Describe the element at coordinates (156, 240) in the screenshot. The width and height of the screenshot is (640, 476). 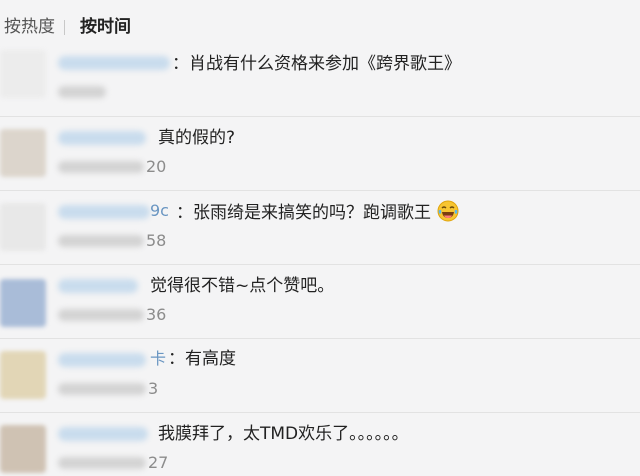
I see `timestamp-tail: 58` at that location.